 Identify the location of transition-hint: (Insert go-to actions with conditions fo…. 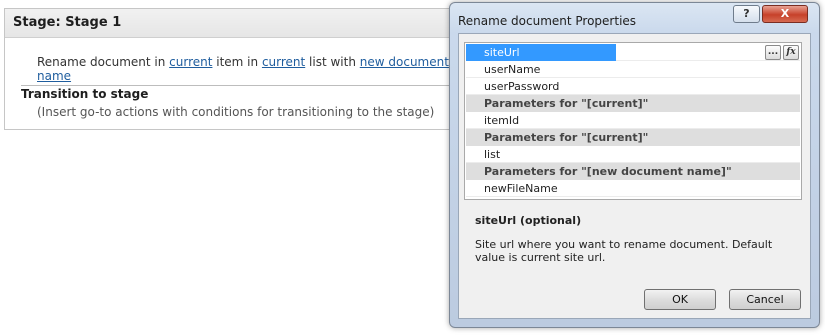
(235, 112).